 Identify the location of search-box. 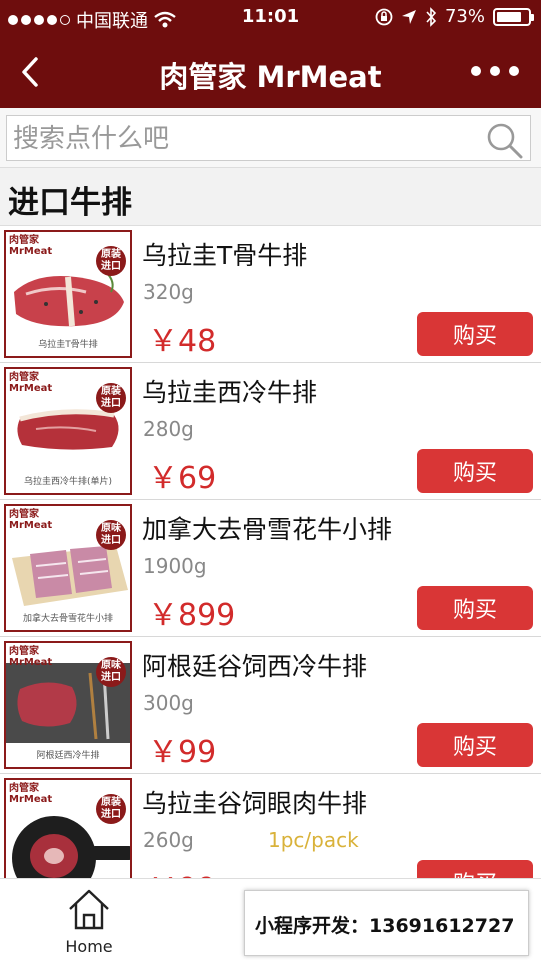
(268, 138).